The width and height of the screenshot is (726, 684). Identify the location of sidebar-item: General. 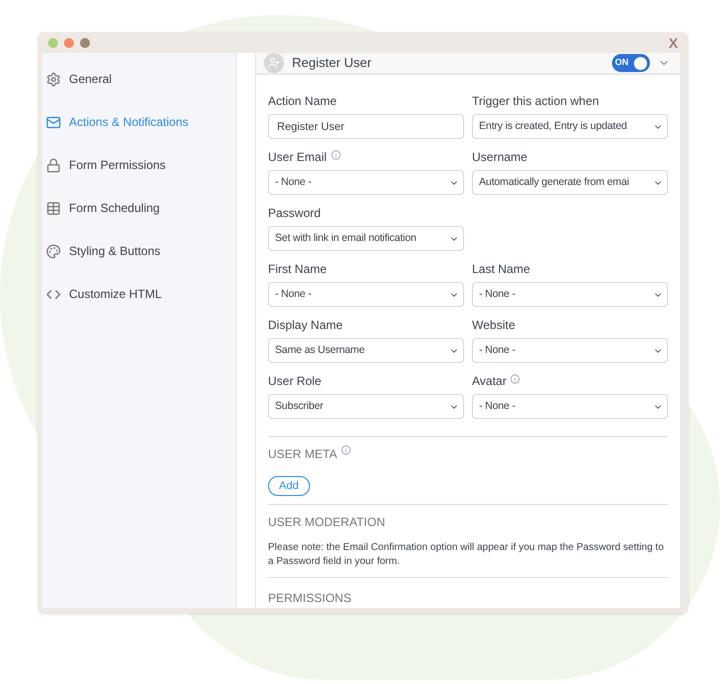
(139, 79).